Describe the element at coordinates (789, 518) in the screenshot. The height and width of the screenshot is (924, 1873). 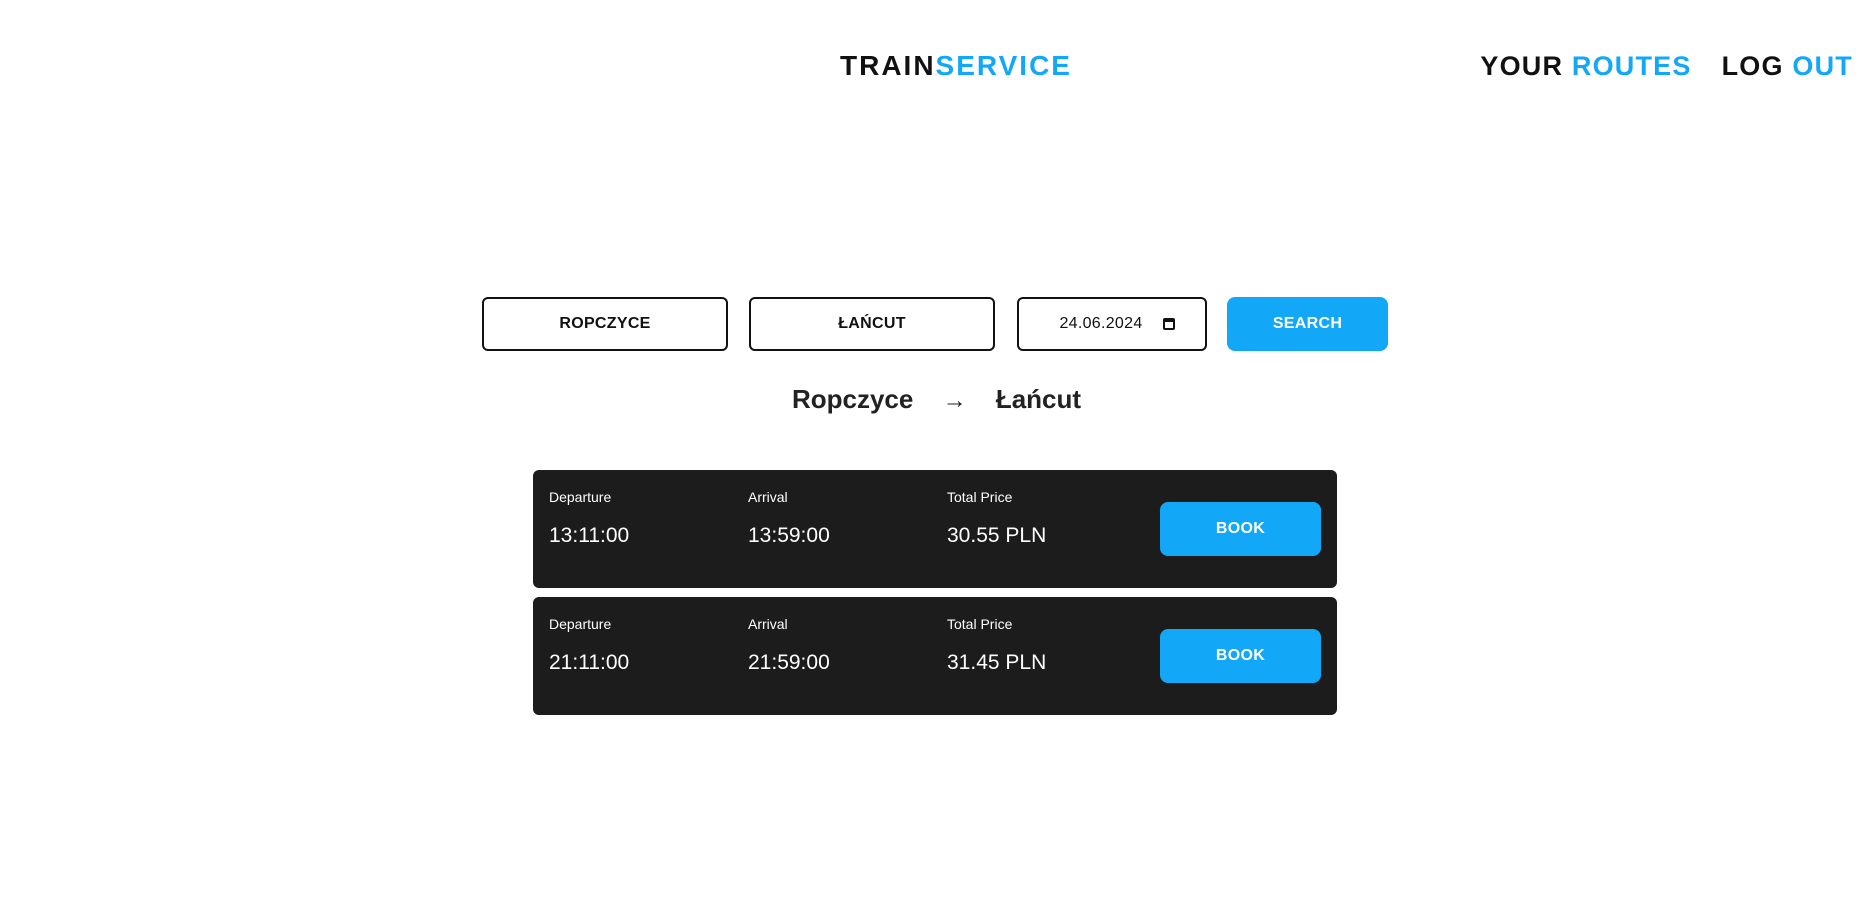
I see `arrival-column: Arrival 13:59:00` at that location.